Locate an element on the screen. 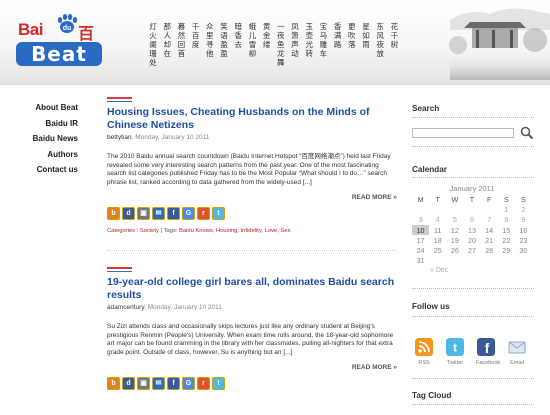 The image size is (550, 415). poem-column: 东风夜放 is located at coordinates (380, 40).